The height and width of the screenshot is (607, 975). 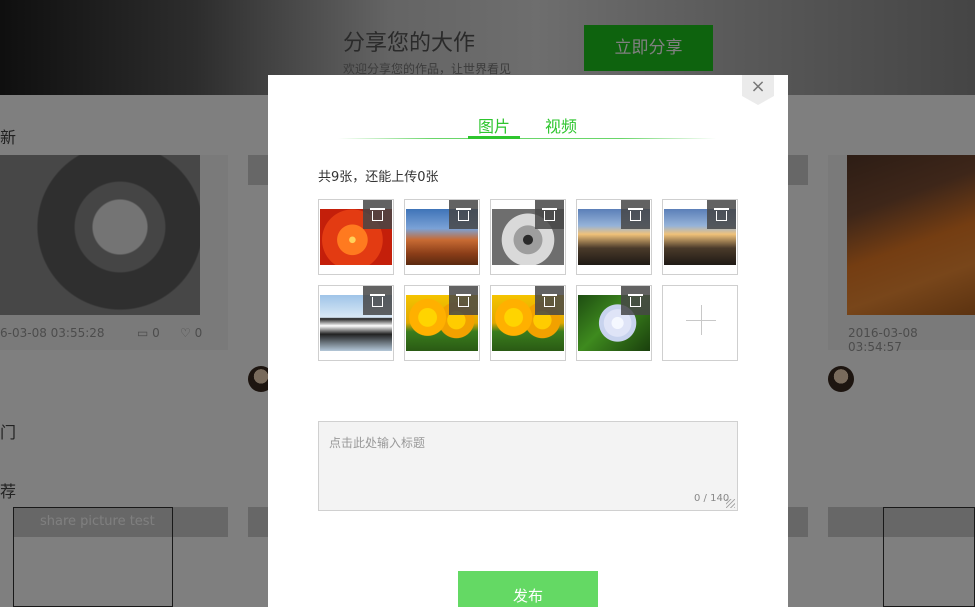 What do you see at coordinates (356, 323) in the screenshot?
I see `image-thumb-penguins` at bounding box center [356, 323].